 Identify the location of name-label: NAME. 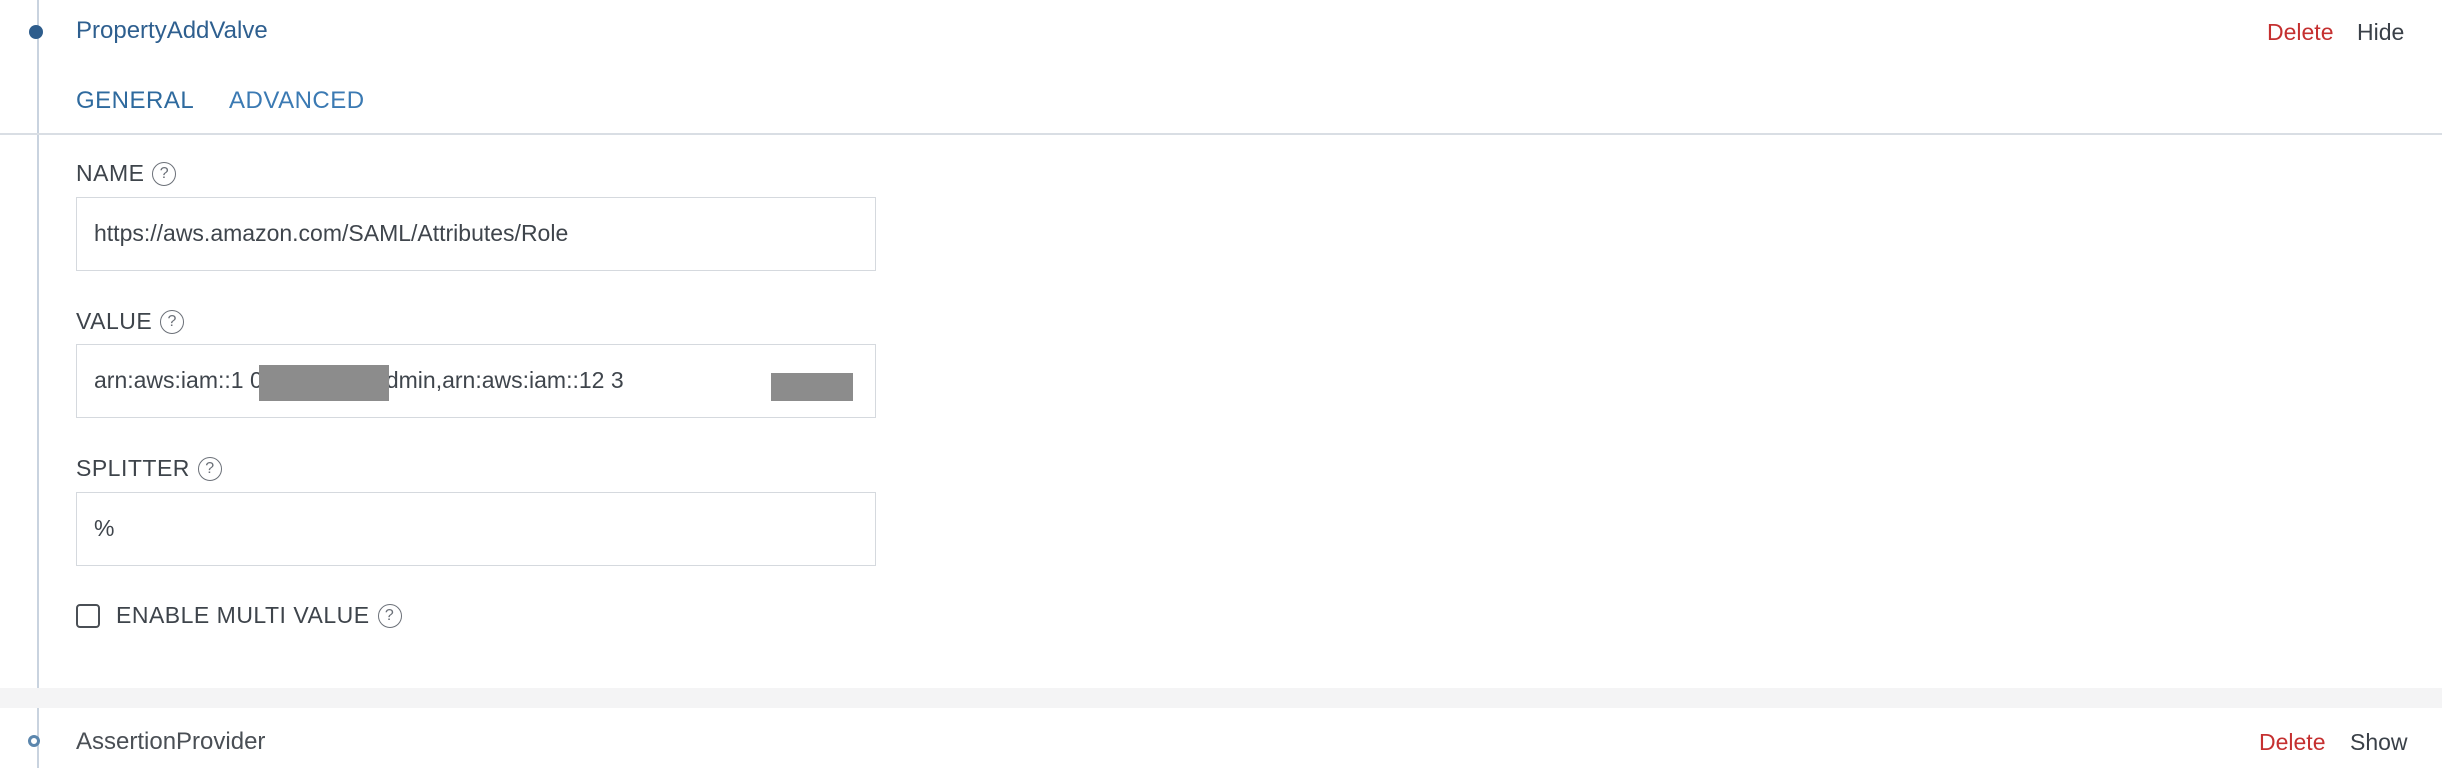
(110, 173).